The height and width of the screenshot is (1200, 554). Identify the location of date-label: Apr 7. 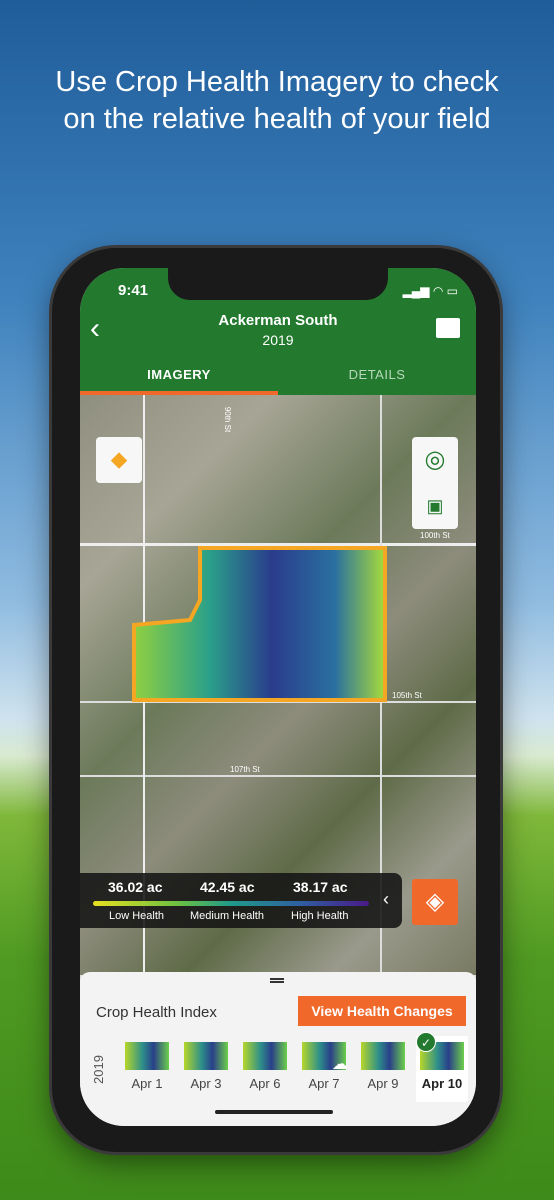
(324, 1083).